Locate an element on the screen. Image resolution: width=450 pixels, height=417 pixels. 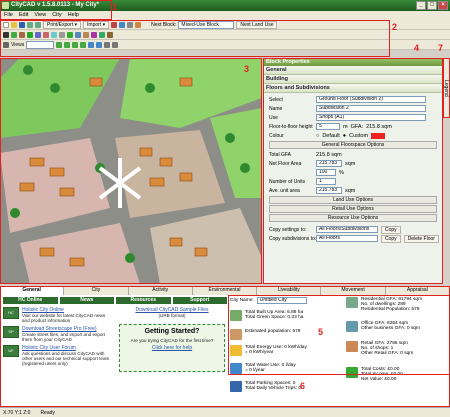
colour-custom-radio: ● is located at coordinates (344, 136).